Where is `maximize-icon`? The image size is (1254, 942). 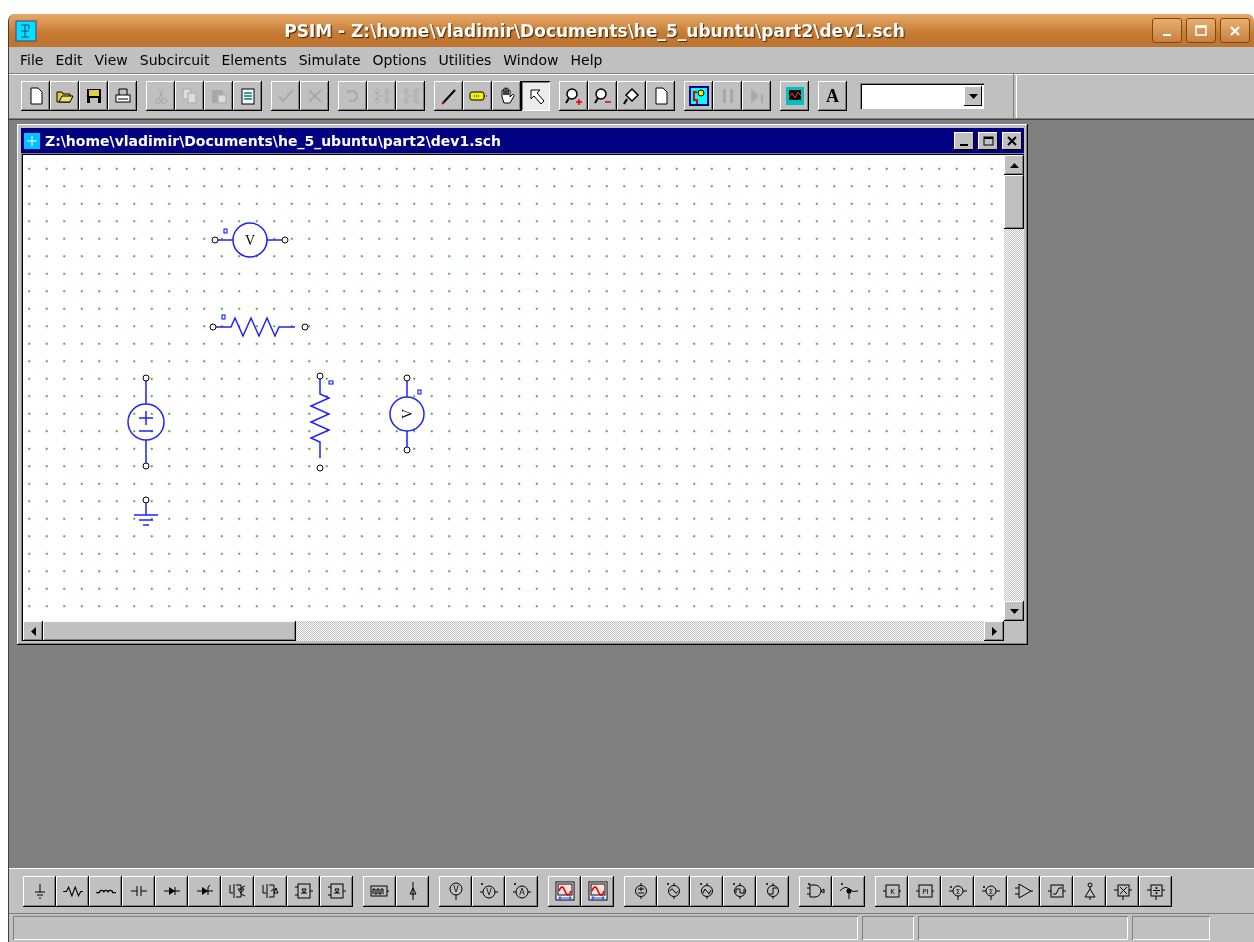 maximize-icon is located at coordinates (1201, 30).